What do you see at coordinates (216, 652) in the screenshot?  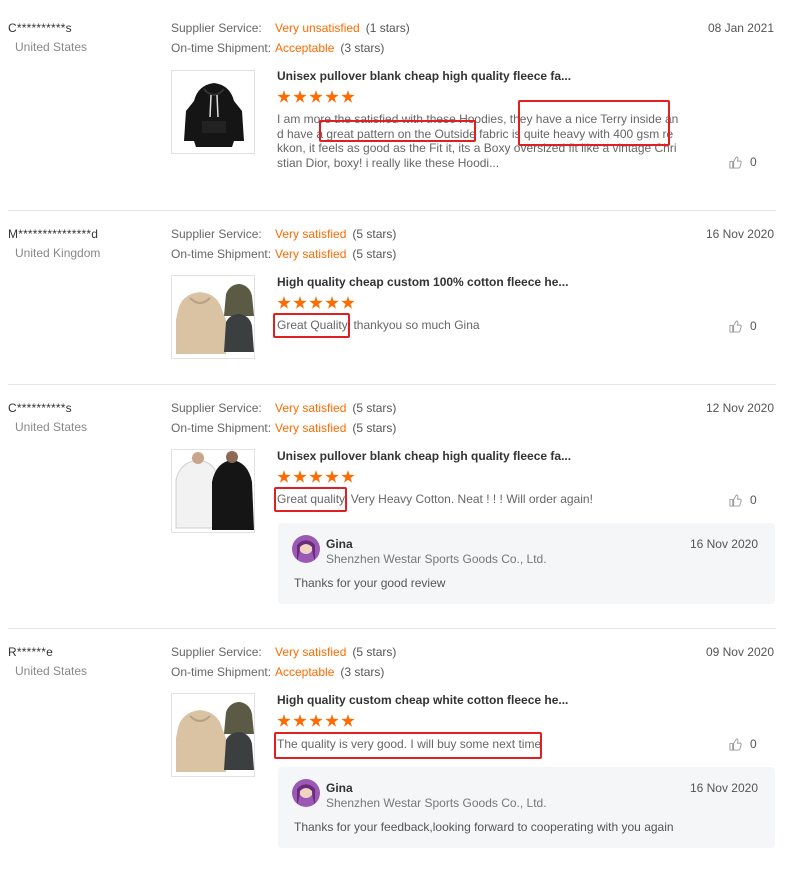 I see `supplier-service-label: Supplier Service:` at bounding box center [216, 652].